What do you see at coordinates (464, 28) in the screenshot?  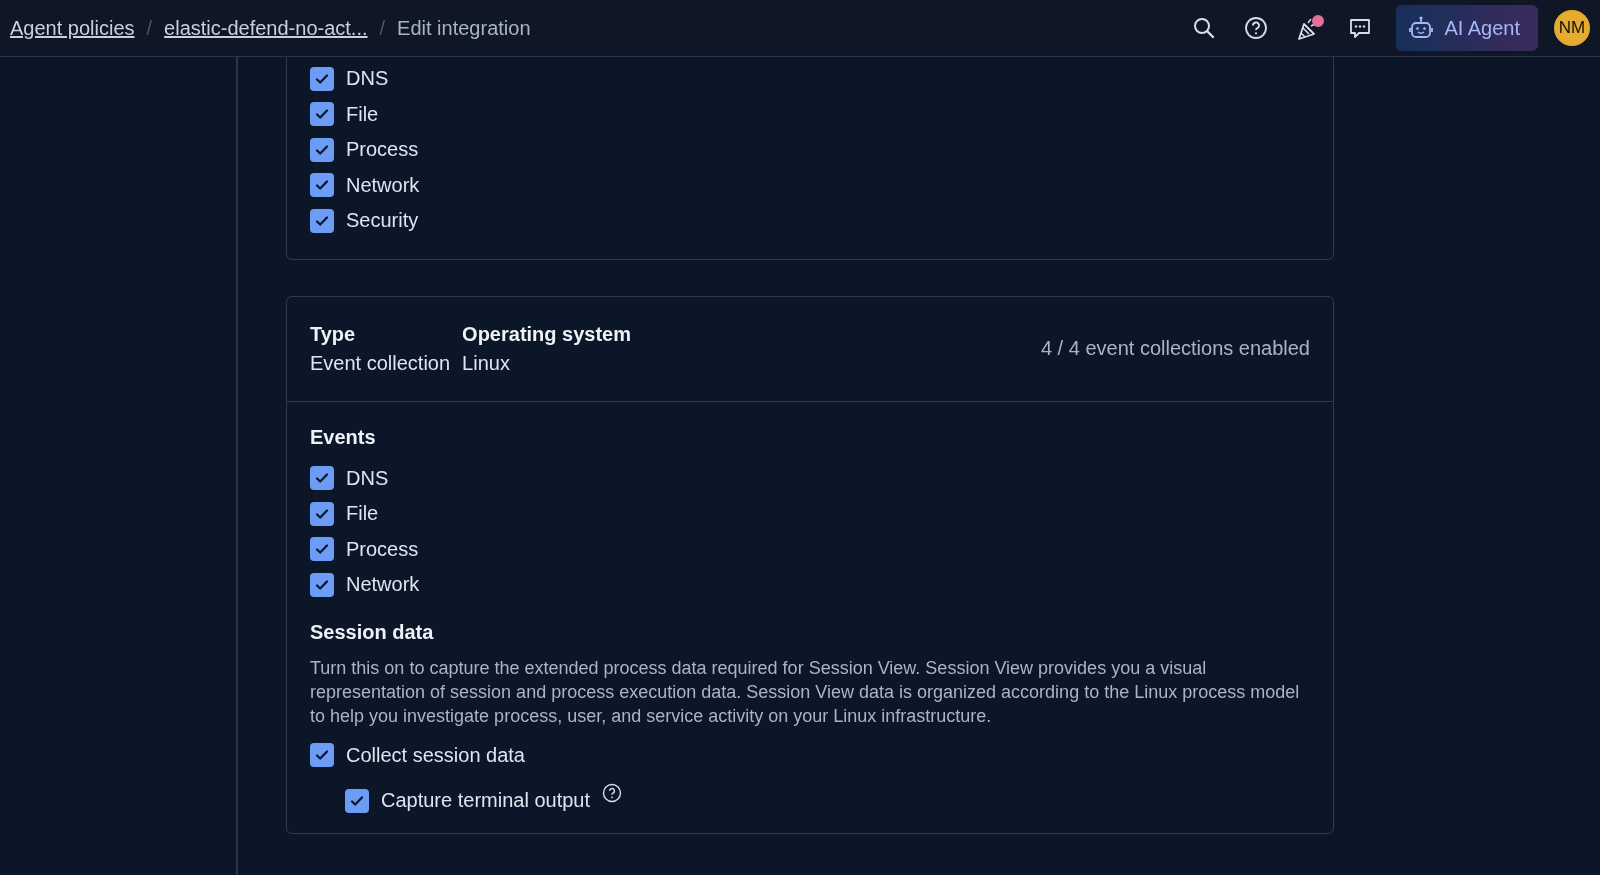 I see `breadcrumb-current: Edit integration` at bounding box center [464, 28].